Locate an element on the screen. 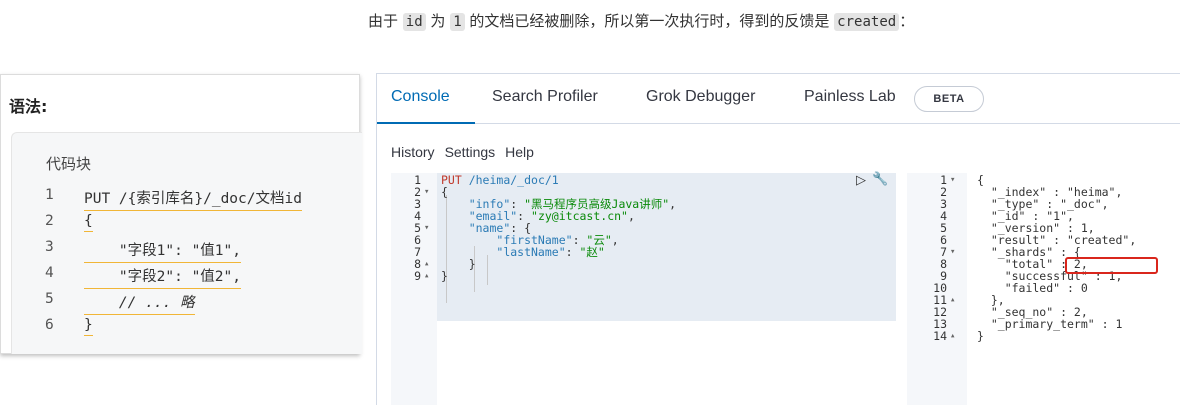 The height and width of the screenshot is (405, 1180). active-tab-indicator is located at coordinates (426, 123).